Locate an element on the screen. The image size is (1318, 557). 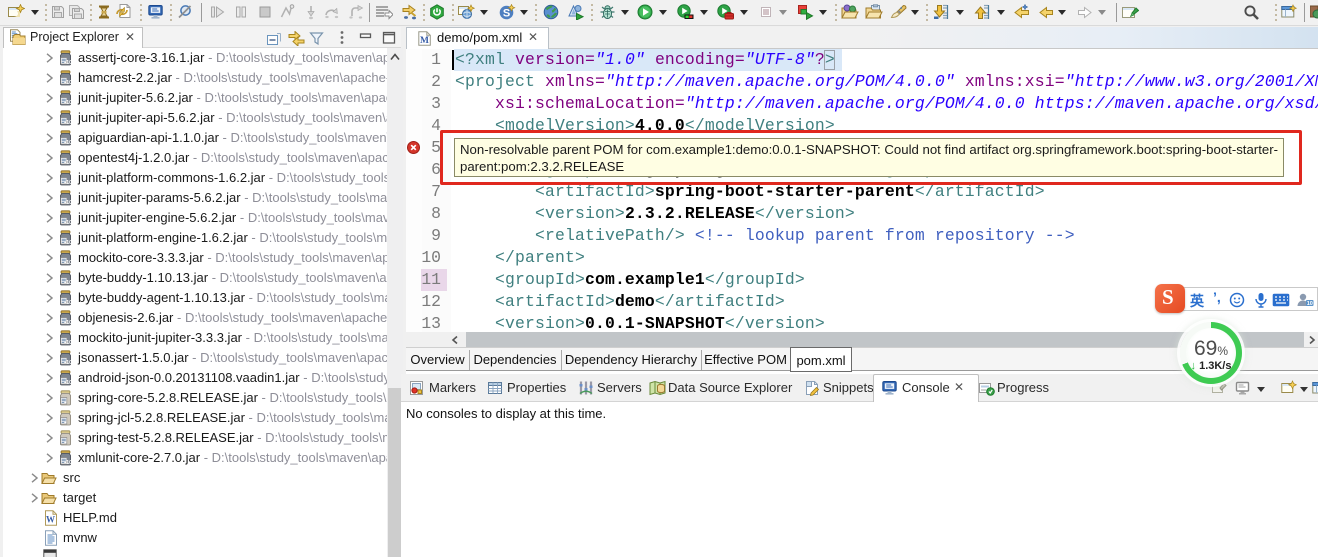
svg-text: M is located at coordinates (424, 41).